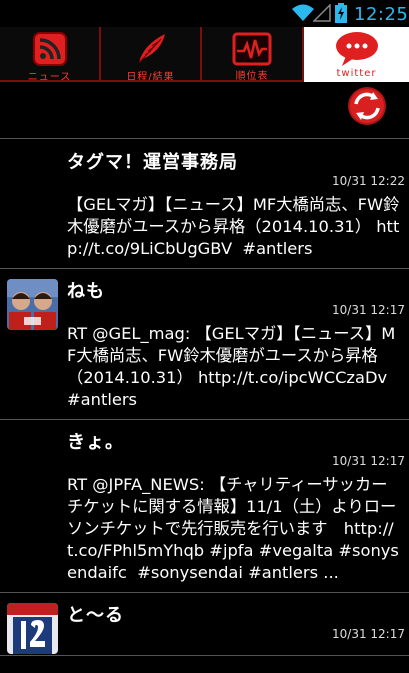 The height and width of the screenshot is (673, 409). What do you see at coordinates (49, 77) in the screenshot?
I see `tab-news-label: ニュース` at bounding box center [49, 77].